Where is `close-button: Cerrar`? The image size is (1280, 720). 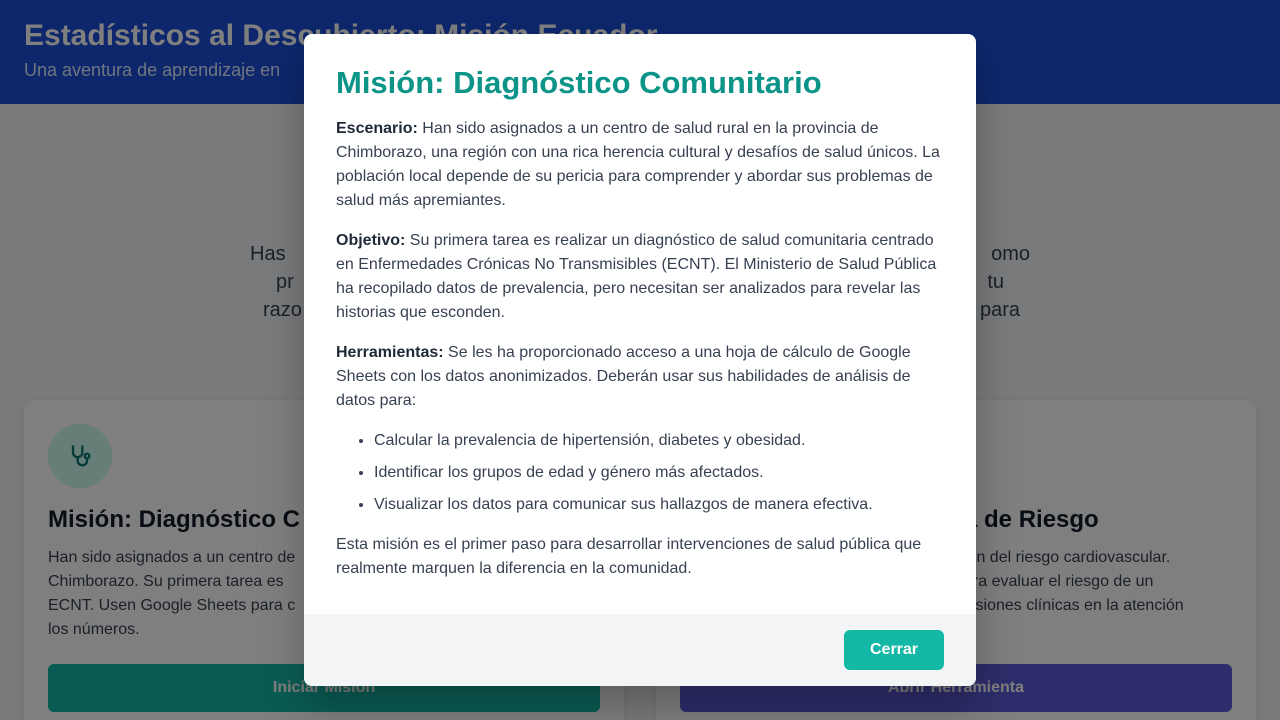
close-button: Cerrar is located at coordinates (894, 650).